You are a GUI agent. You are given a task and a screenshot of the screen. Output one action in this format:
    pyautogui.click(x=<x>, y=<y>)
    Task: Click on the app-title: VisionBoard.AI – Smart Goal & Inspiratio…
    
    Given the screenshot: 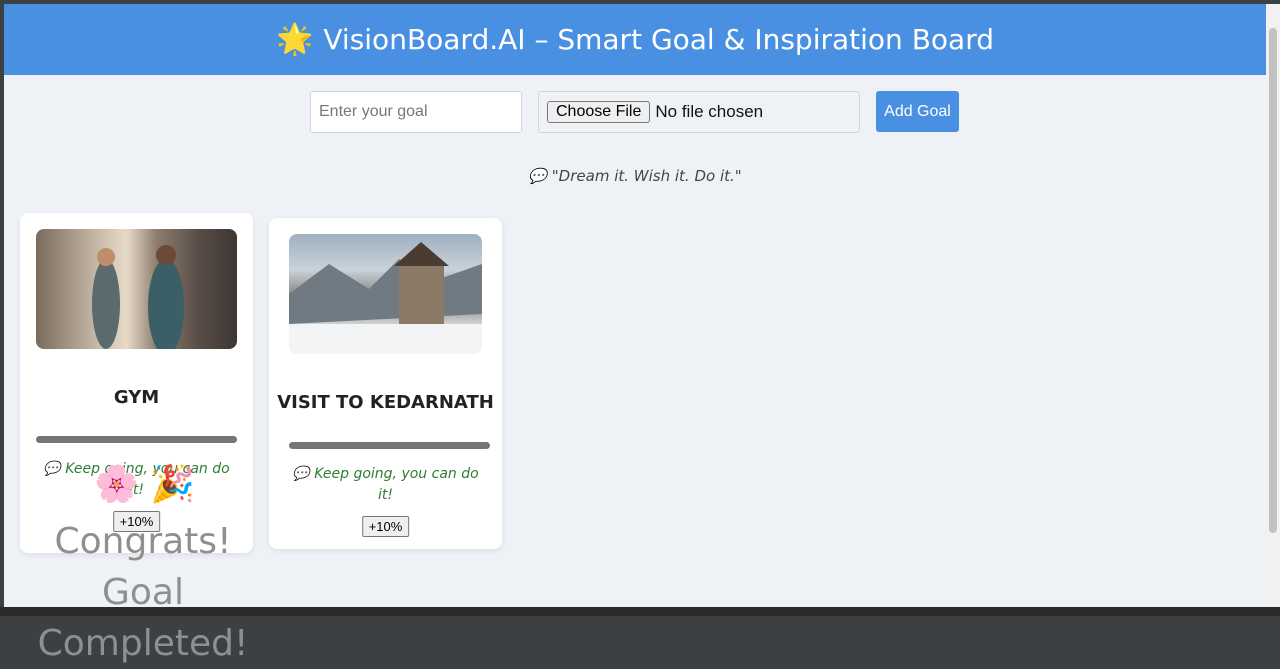 What is the action you would take?
    pyautogui.click(x=658, y=39)
    